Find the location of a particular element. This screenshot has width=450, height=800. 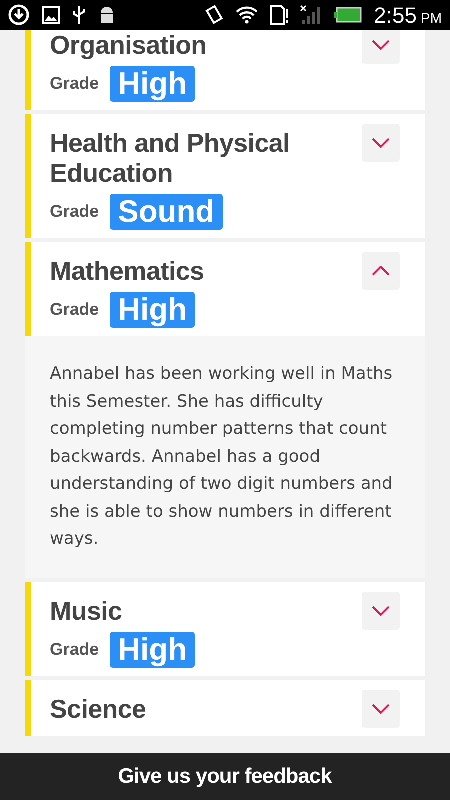

battery-icon is located at coordinates (348, 15).